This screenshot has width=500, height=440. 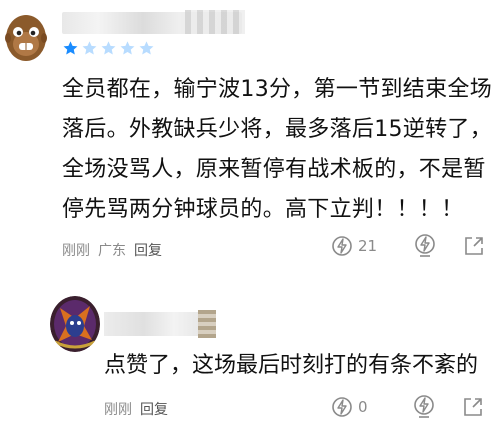 I want to click on like-count: 21, so click(x=368, y=246).